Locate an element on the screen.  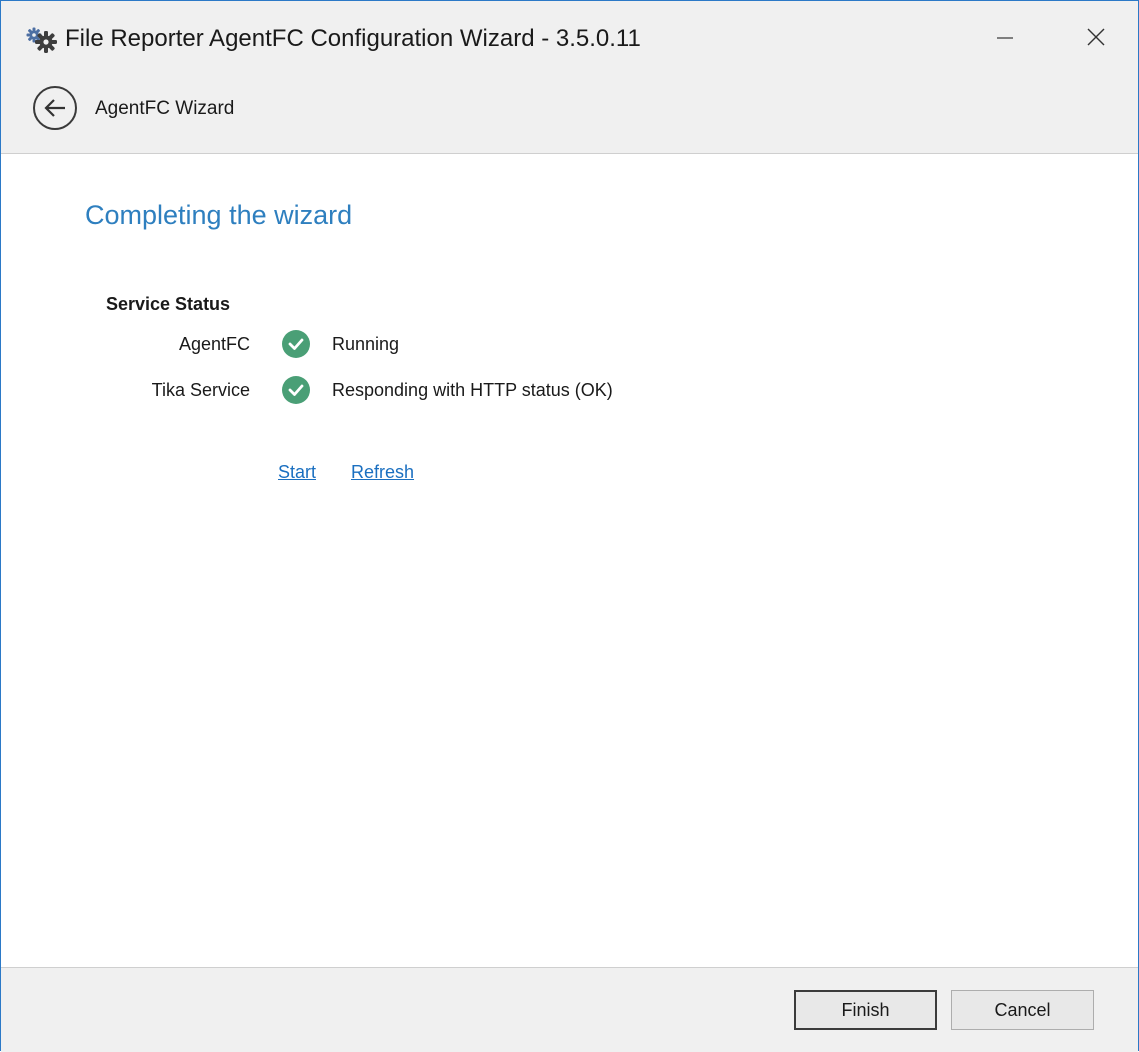
start-link: Start is located at coordinates (297, 472).